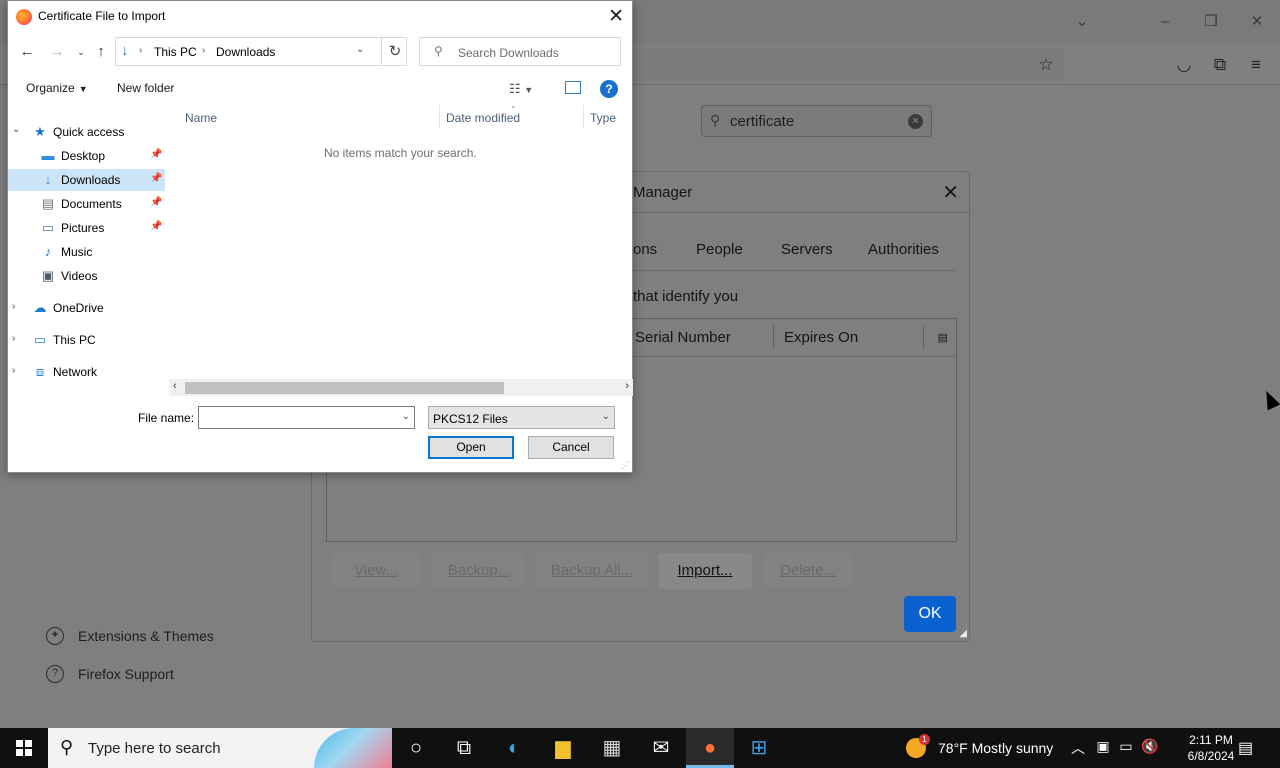 This screenshot has width=1280, height=768. I want to click on clear-search-icon: ×, so click(915, 121).